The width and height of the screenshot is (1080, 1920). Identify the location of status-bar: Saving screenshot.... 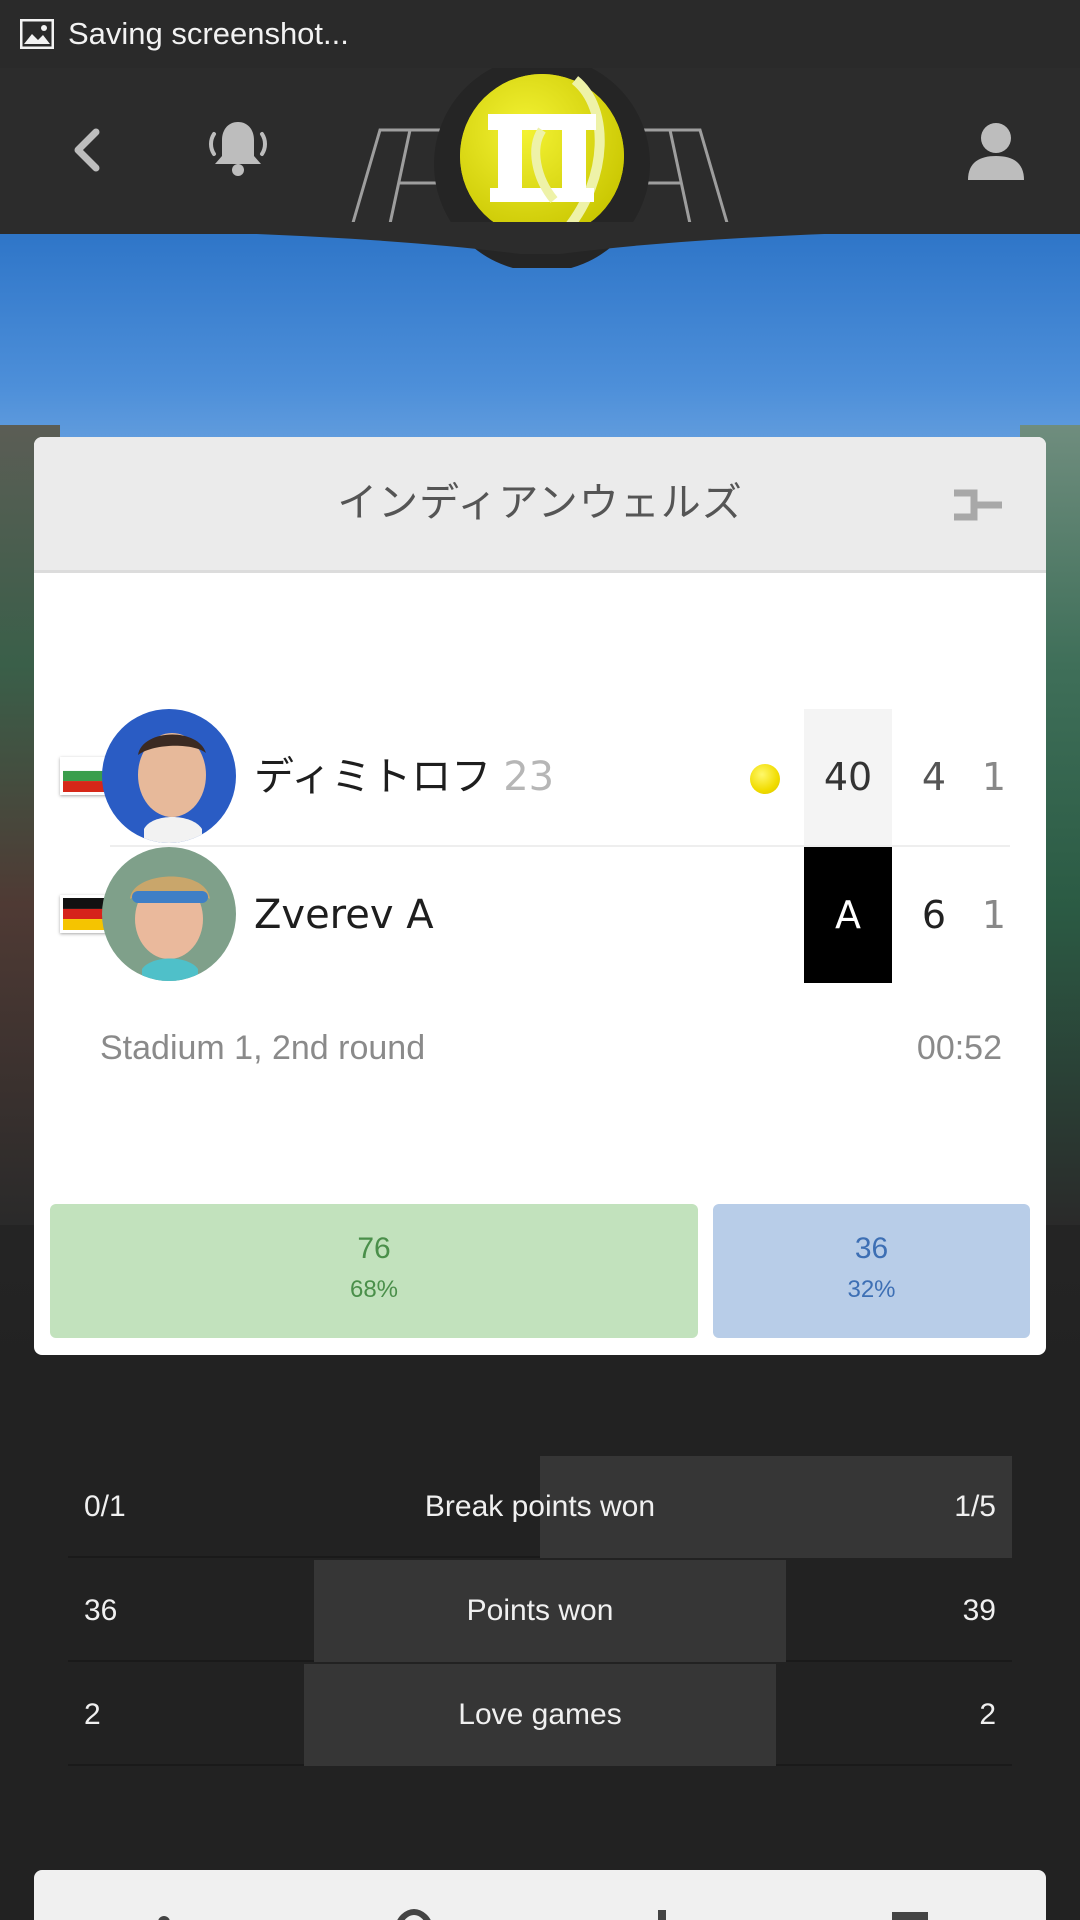
(540, 34).